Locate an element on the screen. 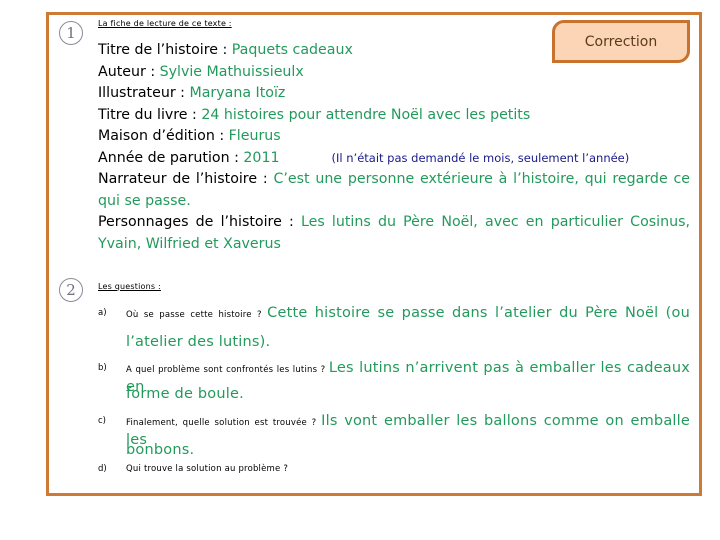 This screenshot has height=540, width=720. question-text: Qui trouve la solution au problème ? is located at coordinates (207, 469).